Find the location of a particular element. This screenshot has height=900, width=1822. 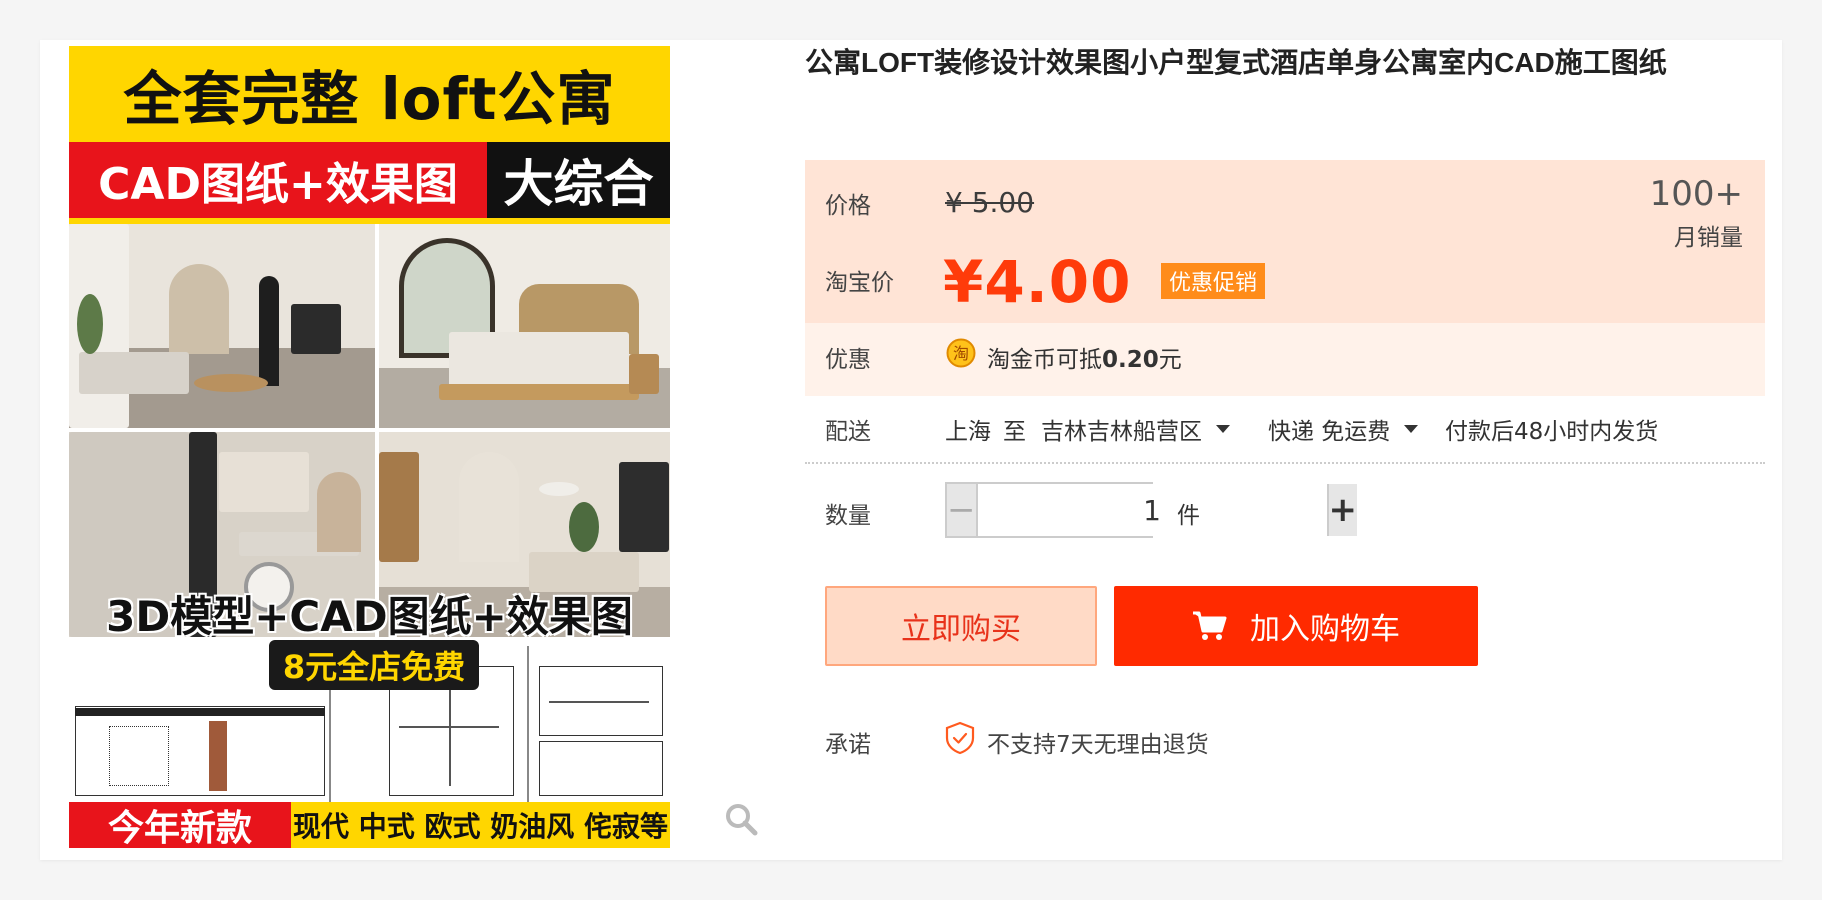

quantity-input is located at coordinates (1152, 510).